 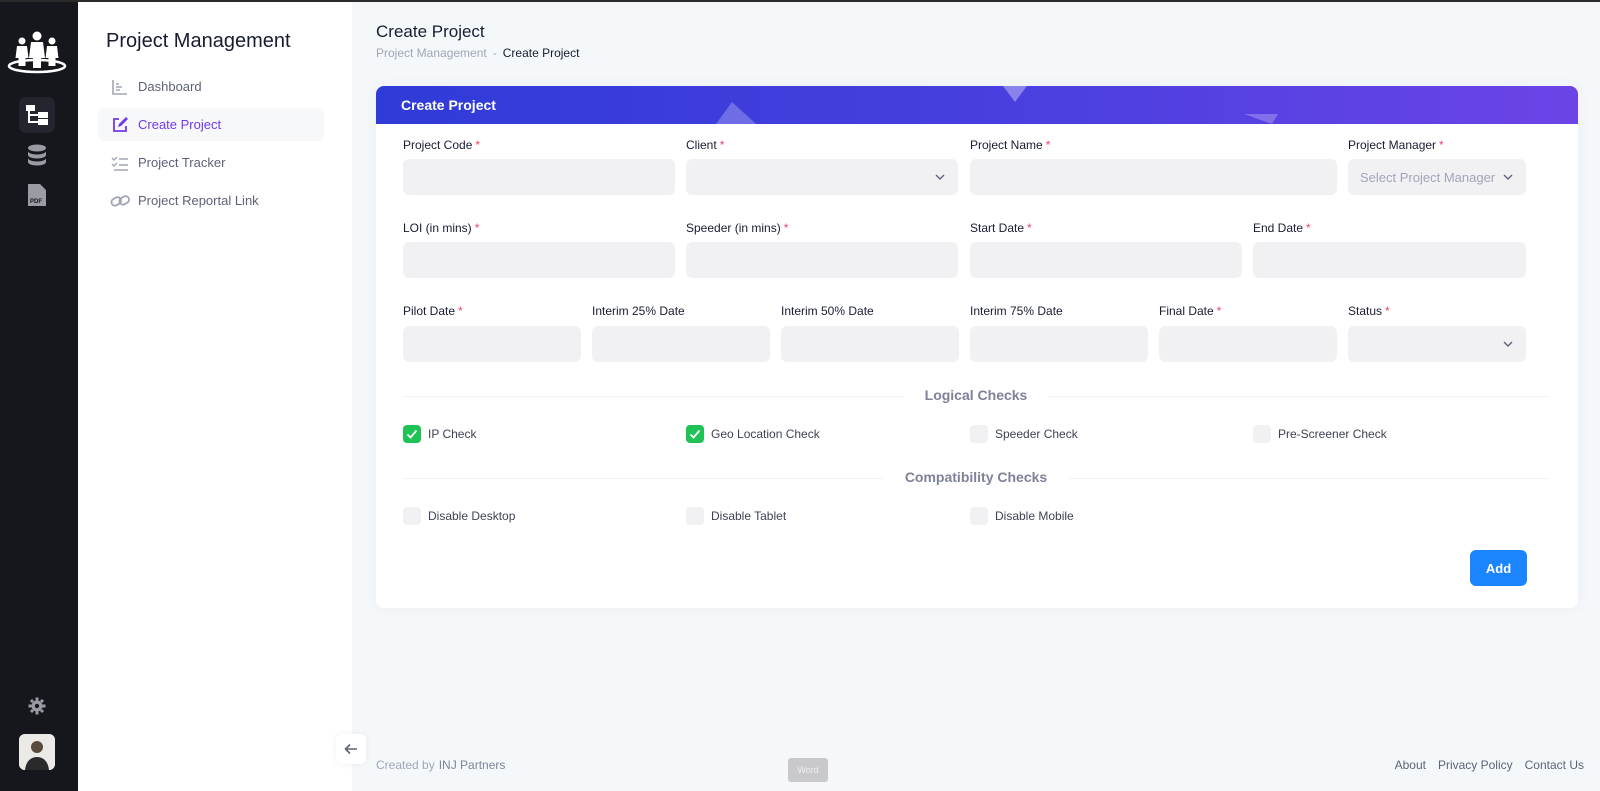 I want to click on client-label: Client *, so click(x=705, y=145).